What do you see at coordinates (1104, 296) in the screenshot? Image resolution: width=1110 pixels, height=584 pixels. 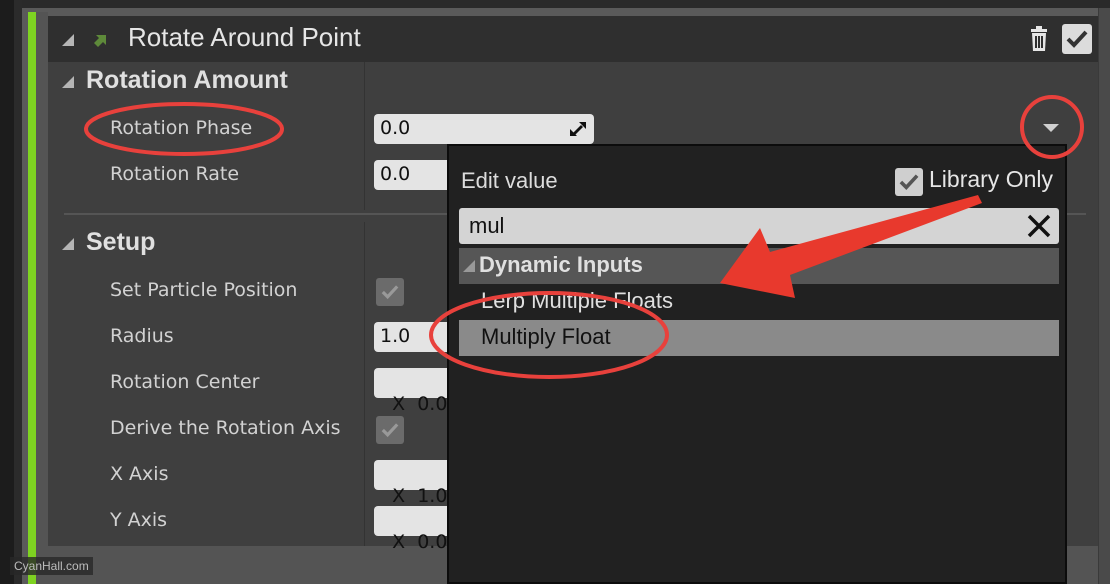 I see `scrollbar-track` at bounding box center [1104, 296].